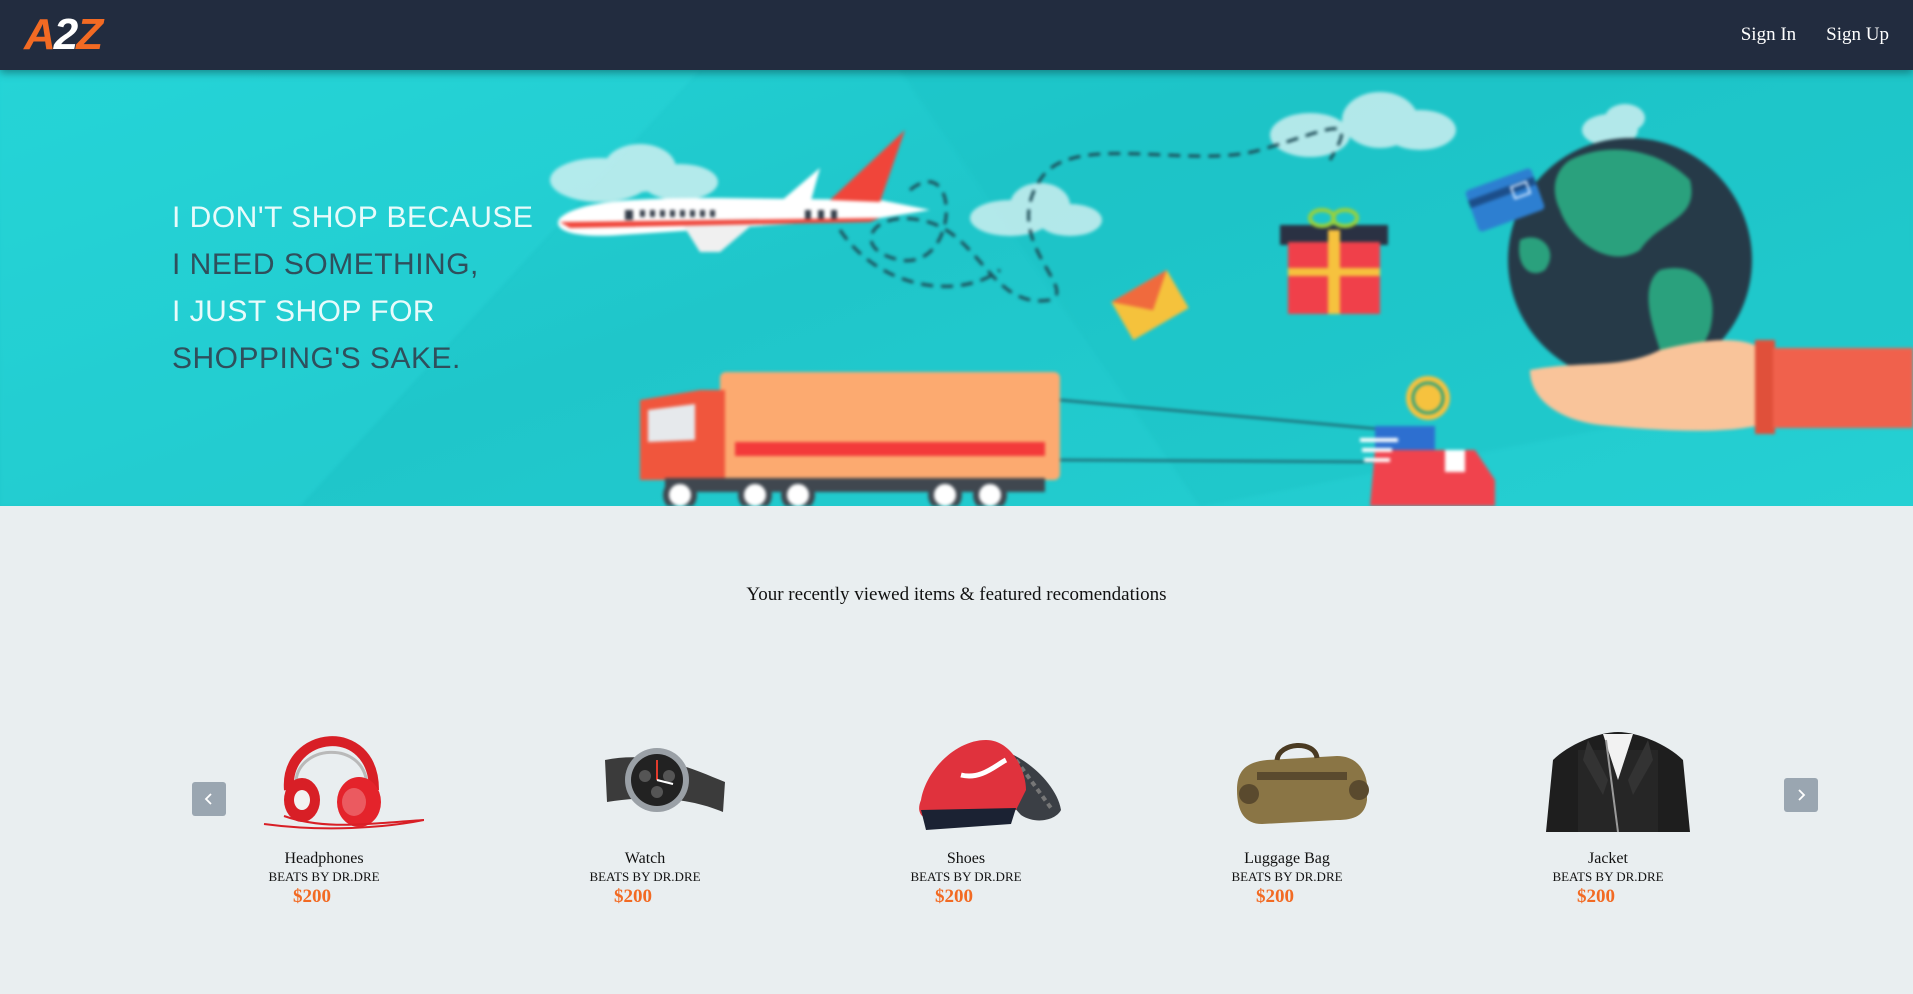 This screenshot has width=1913, height=994. I want to click on sign-in-link: Sign In, so click(1768, 35).